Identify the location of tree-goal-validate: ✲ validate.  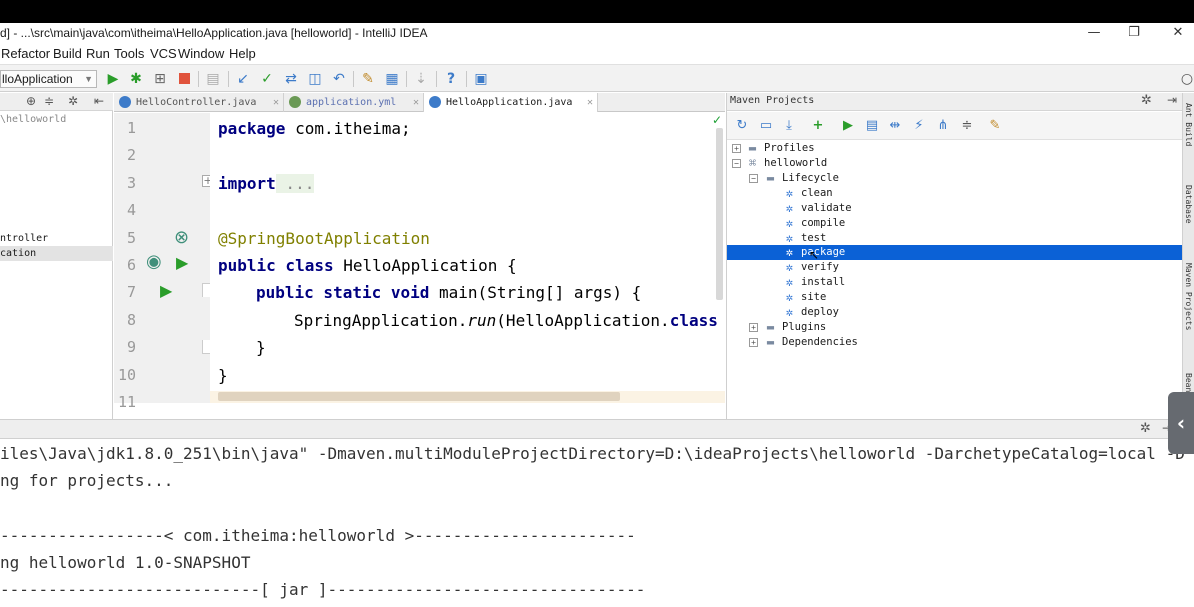
(955, 208).